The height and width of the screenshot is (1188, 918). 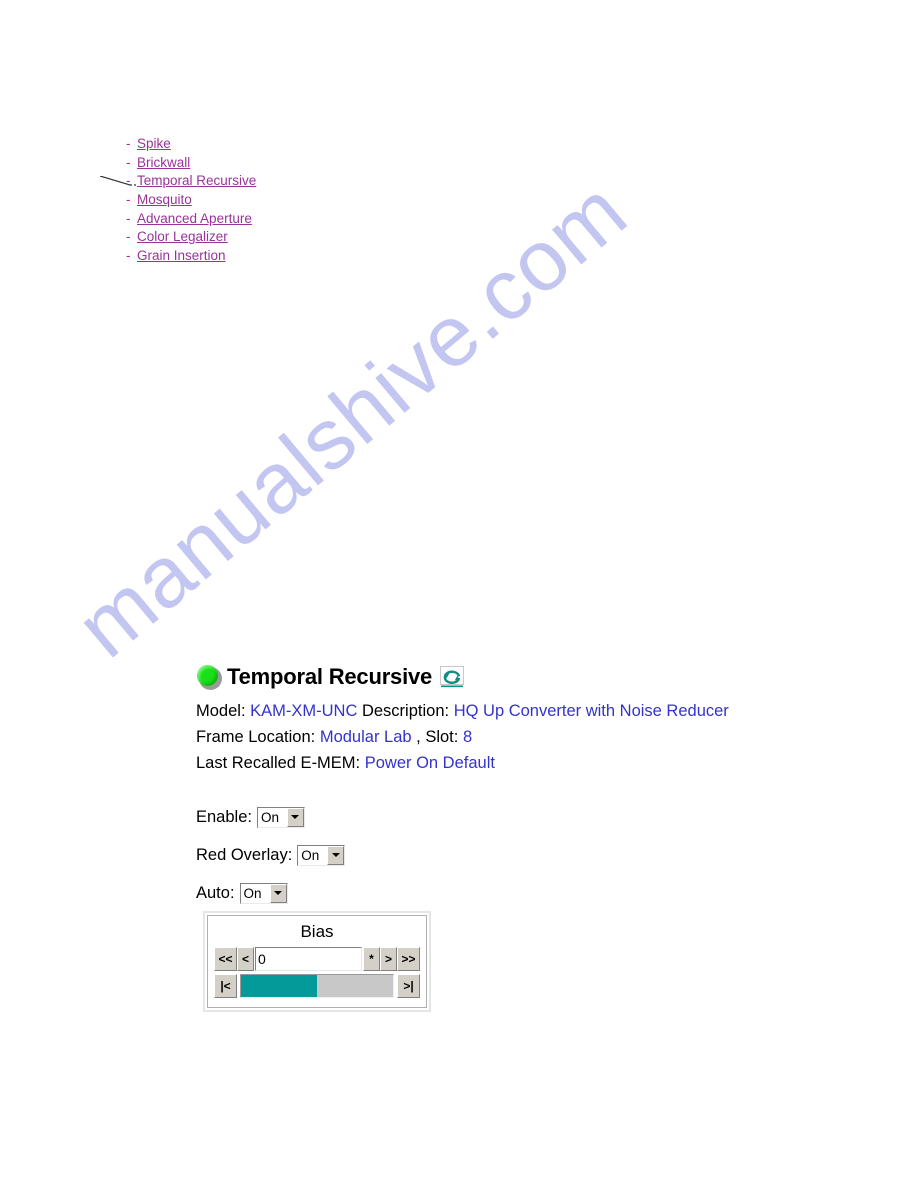 I want to click on auto-select-value: On, so click(x=255, y=893).